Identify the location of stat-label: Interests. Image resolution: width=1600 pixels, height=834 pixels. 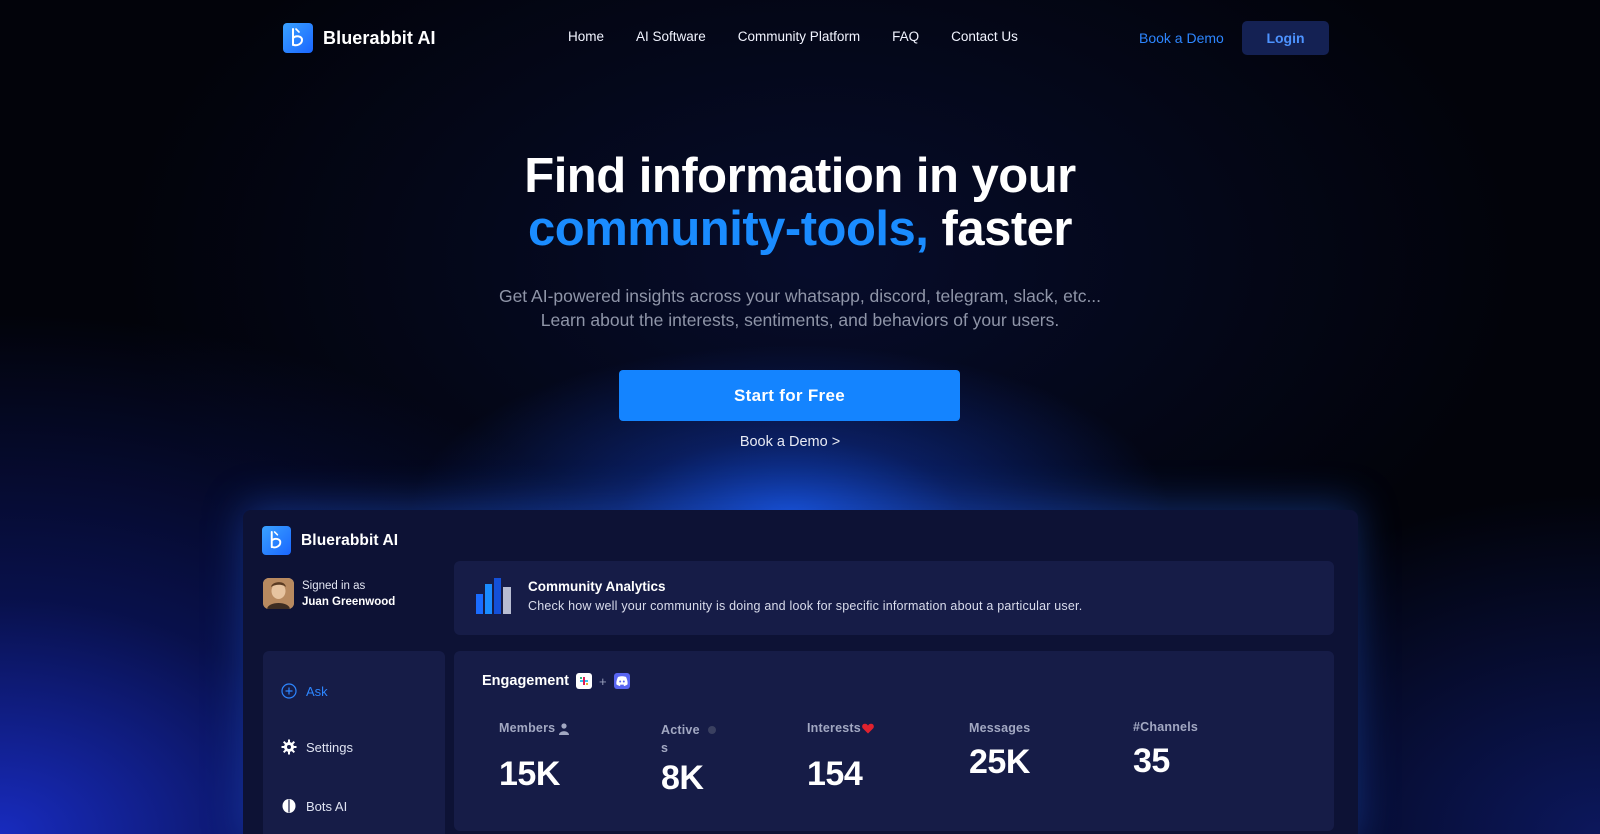
(840, 728).